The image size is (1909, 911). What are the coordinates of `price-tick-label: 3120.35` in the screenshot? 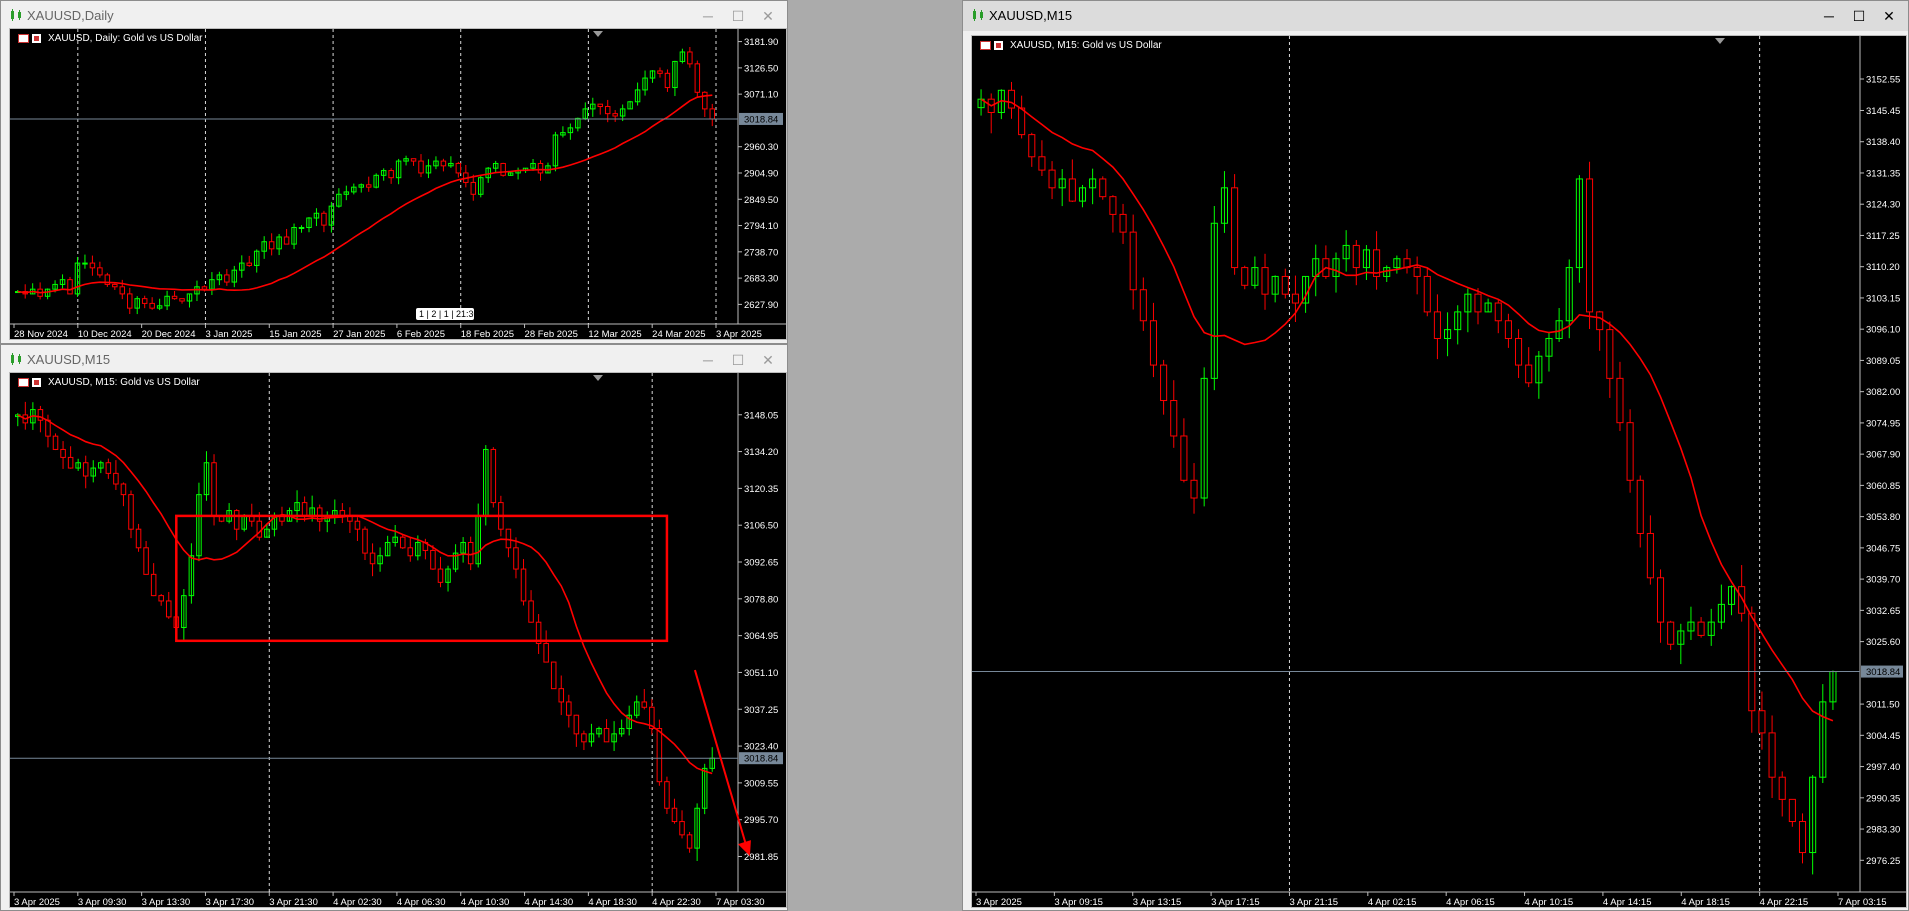 It's located at (761, 489).